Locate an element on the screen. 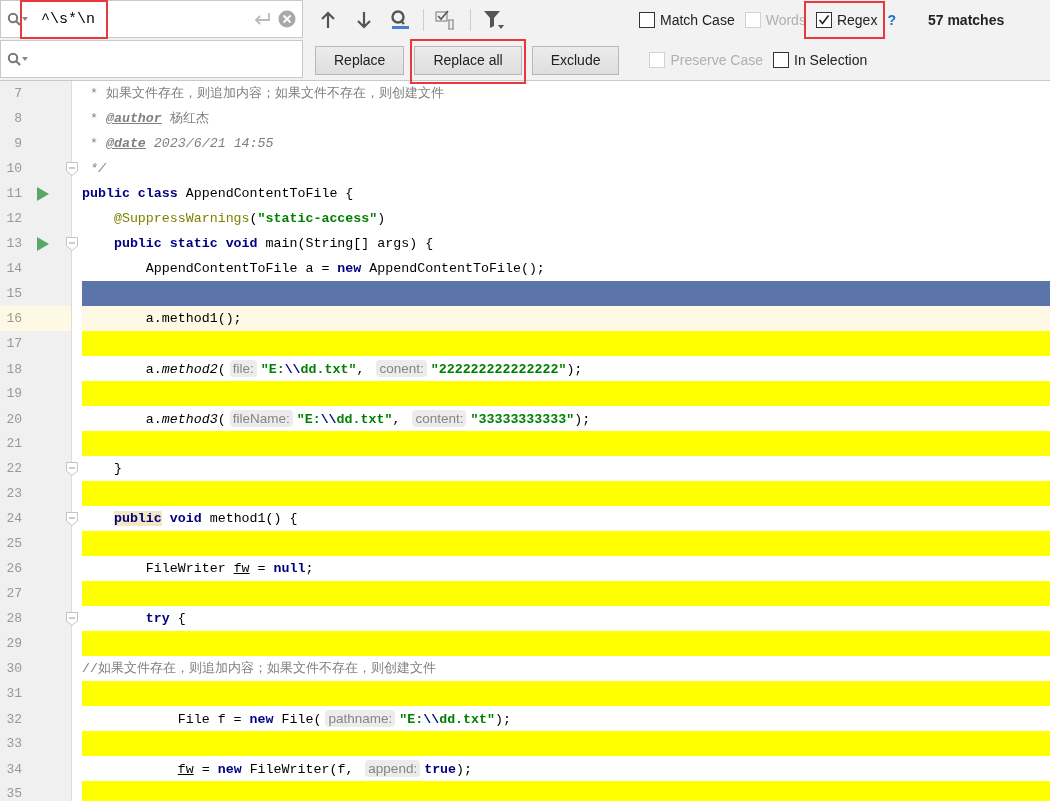  search-input: ^\s*\n is located at coordinates (141, 19).